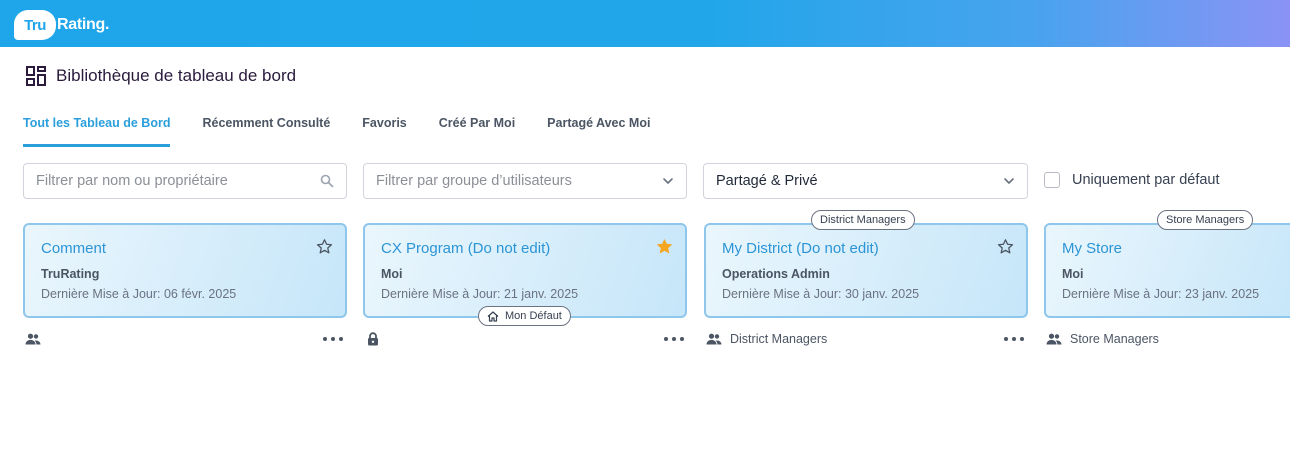  I want to click on logo-badge: Tru, so click(35, 25).